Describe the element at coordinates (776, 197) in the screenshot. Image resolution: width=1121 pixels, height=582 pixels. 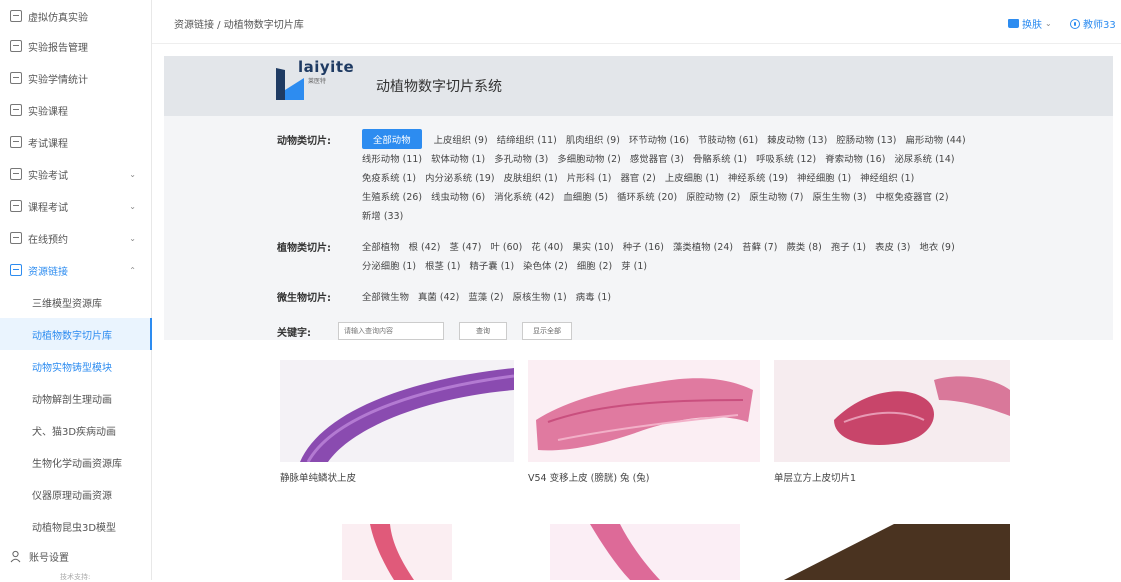
I see `filter-chip: 原生动物 (7)` at that location.